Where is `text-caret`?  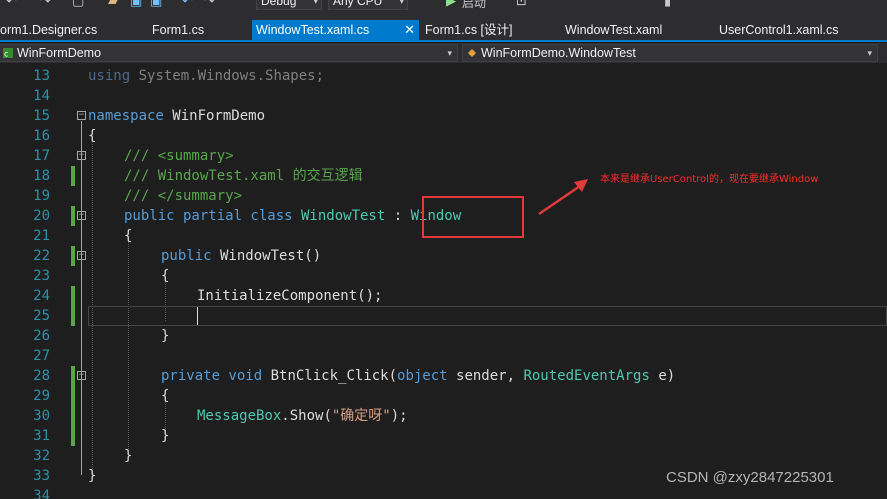
text-caret is located at coordinates (197, 316).